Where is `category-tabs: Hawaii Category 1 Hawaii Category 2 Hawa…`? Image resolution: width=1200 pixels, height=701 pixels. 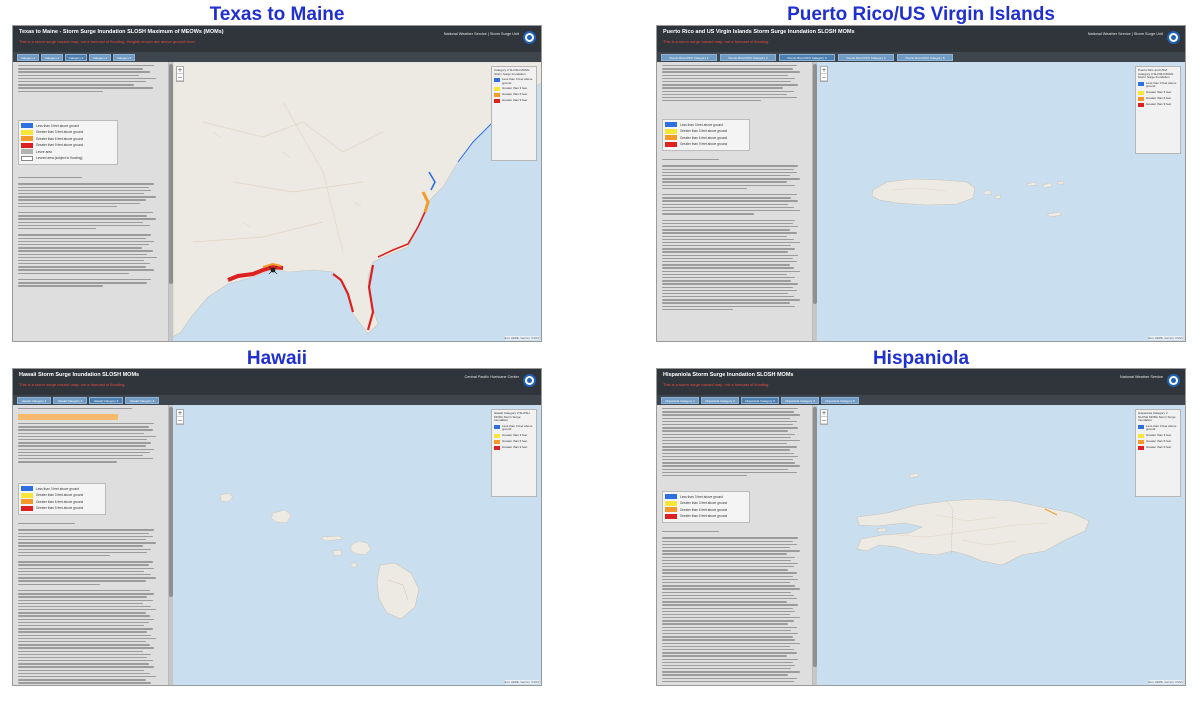 category-tabs: Hawaii Category 1 Hawaii Category 2 Hawa… is located at coordinates (277, 400).